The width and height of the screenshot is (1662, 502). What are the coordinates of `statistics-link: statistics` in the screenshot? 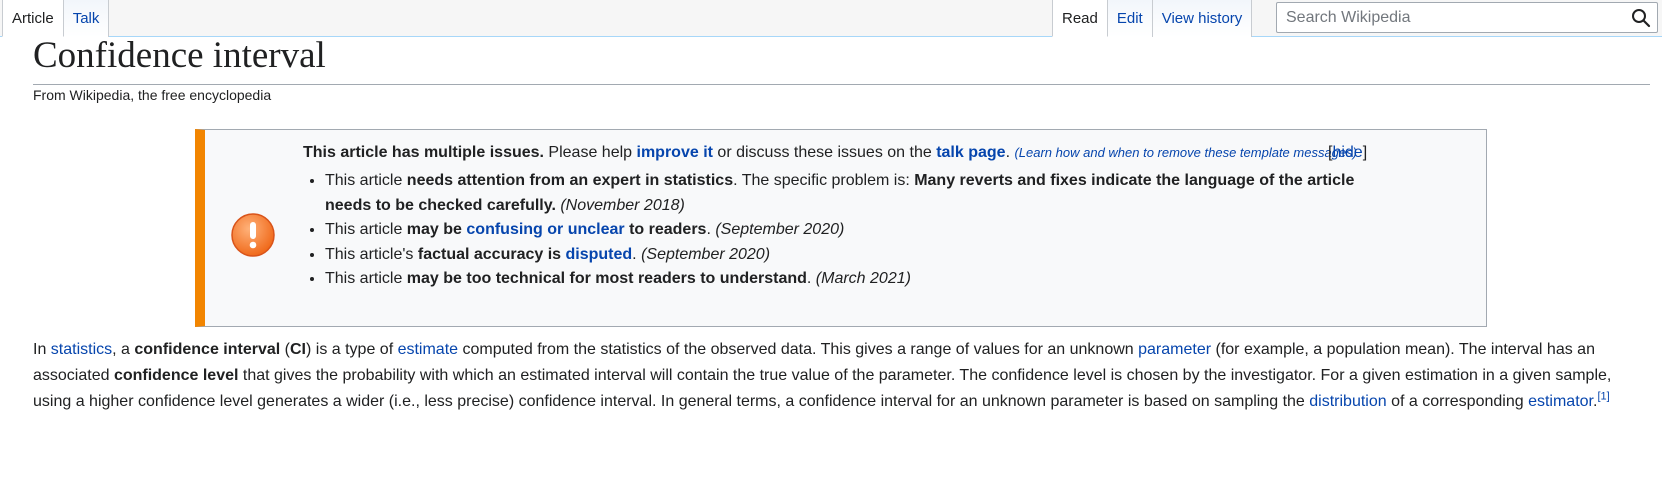 It's located at (81, 349).